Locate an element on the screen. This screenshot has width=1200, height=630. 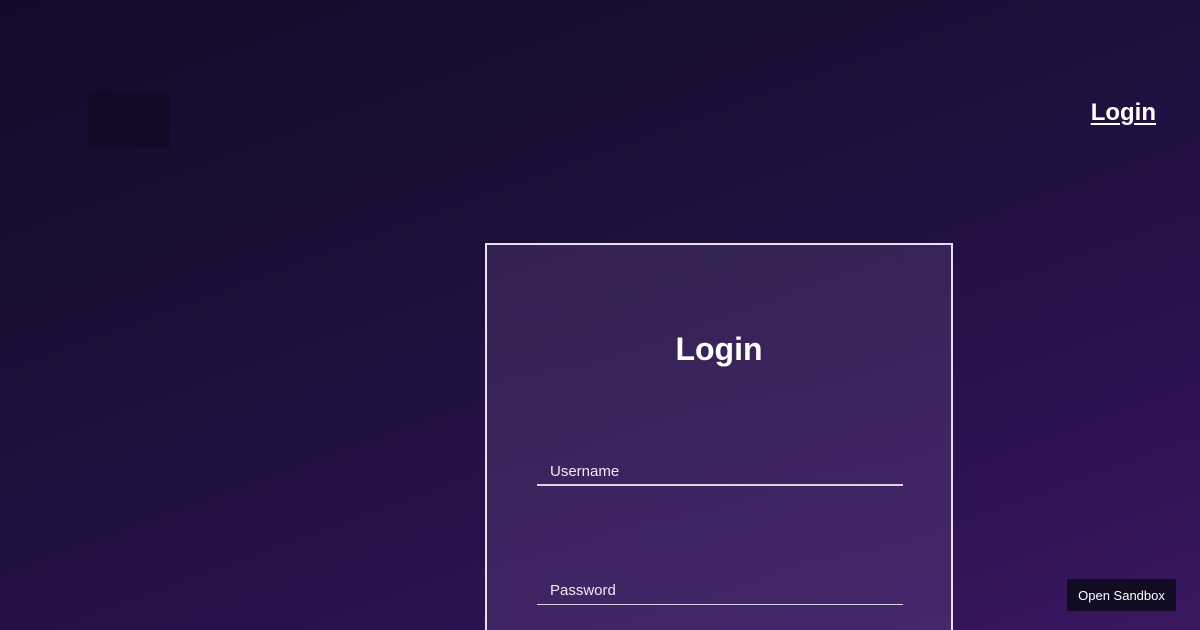
login-title: Login is located at coordinates (719, 349).